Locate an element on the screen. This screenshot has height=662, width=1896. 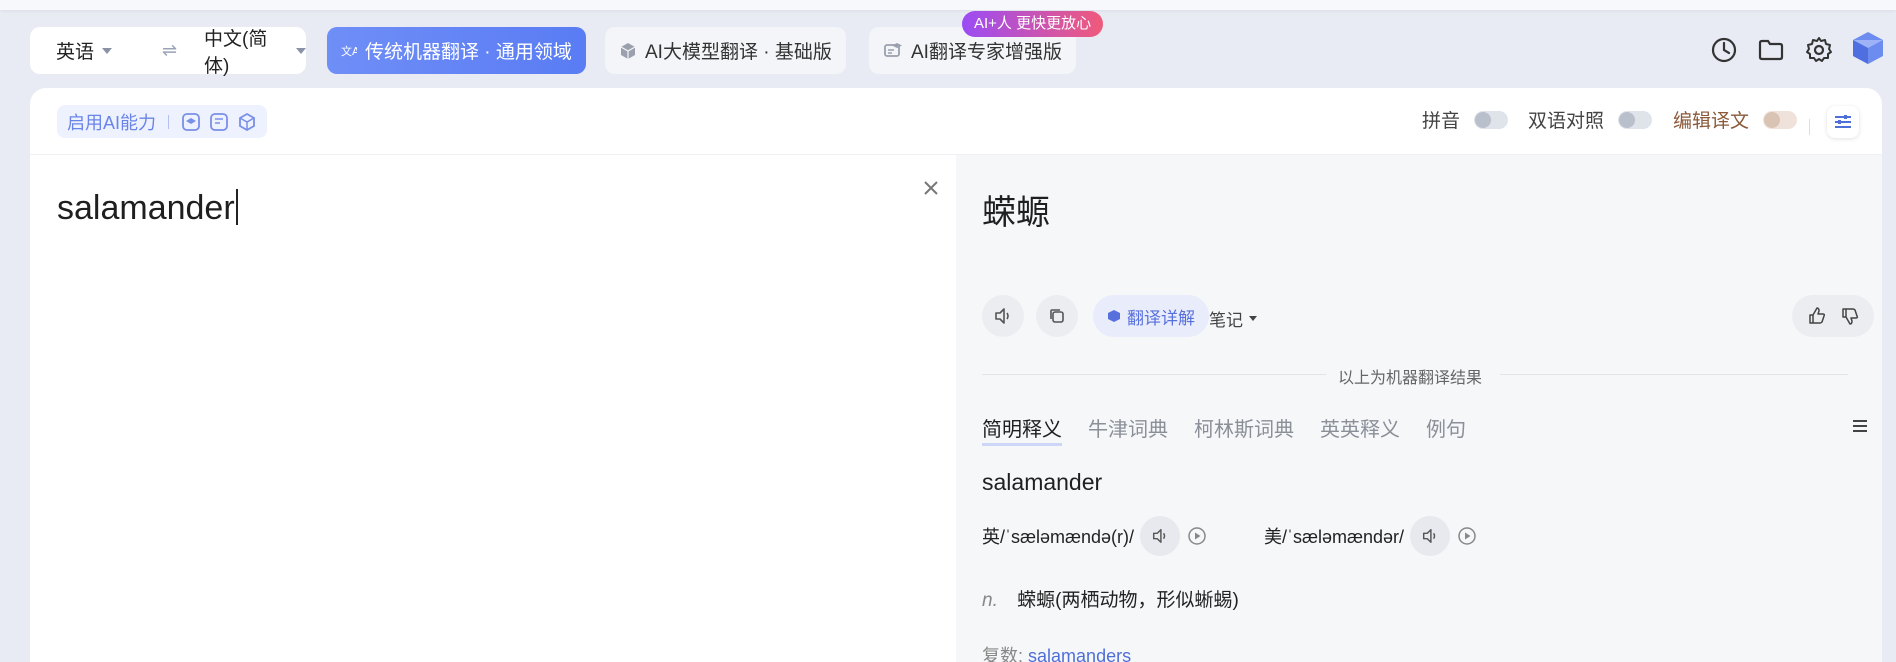
clear-icon is located at coordinates (931, 188).